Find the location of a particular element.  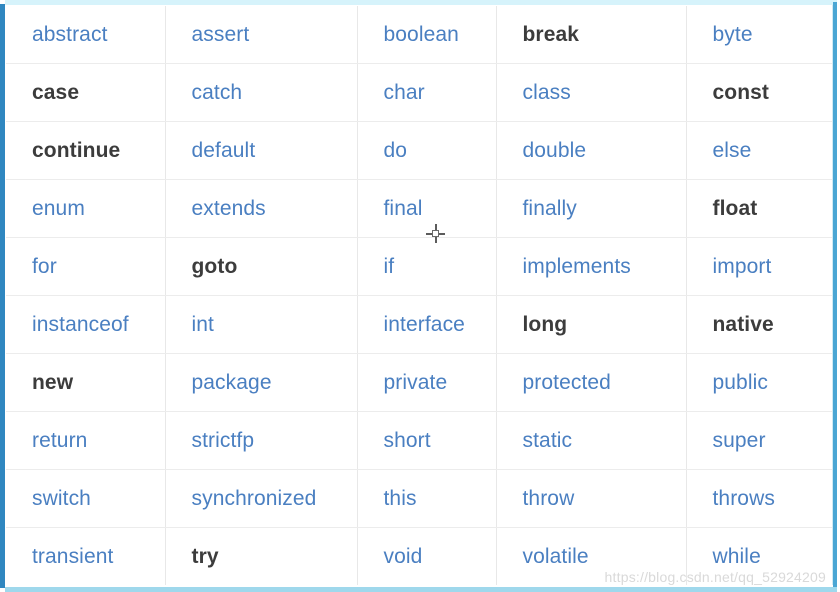

keyword-cell: class is located at coordinates (591, 92).